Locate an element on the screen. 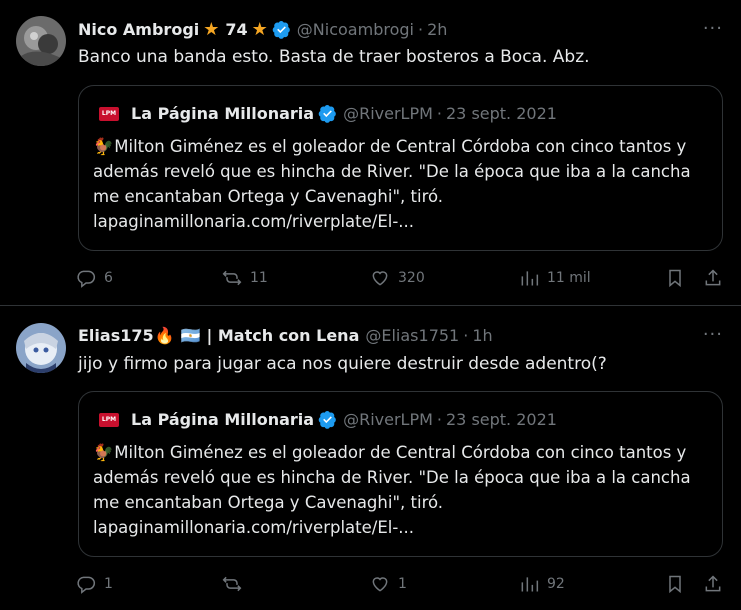 This screenshot has height=610, width=741. like-button: 320 is located at coordinates (397, 278).